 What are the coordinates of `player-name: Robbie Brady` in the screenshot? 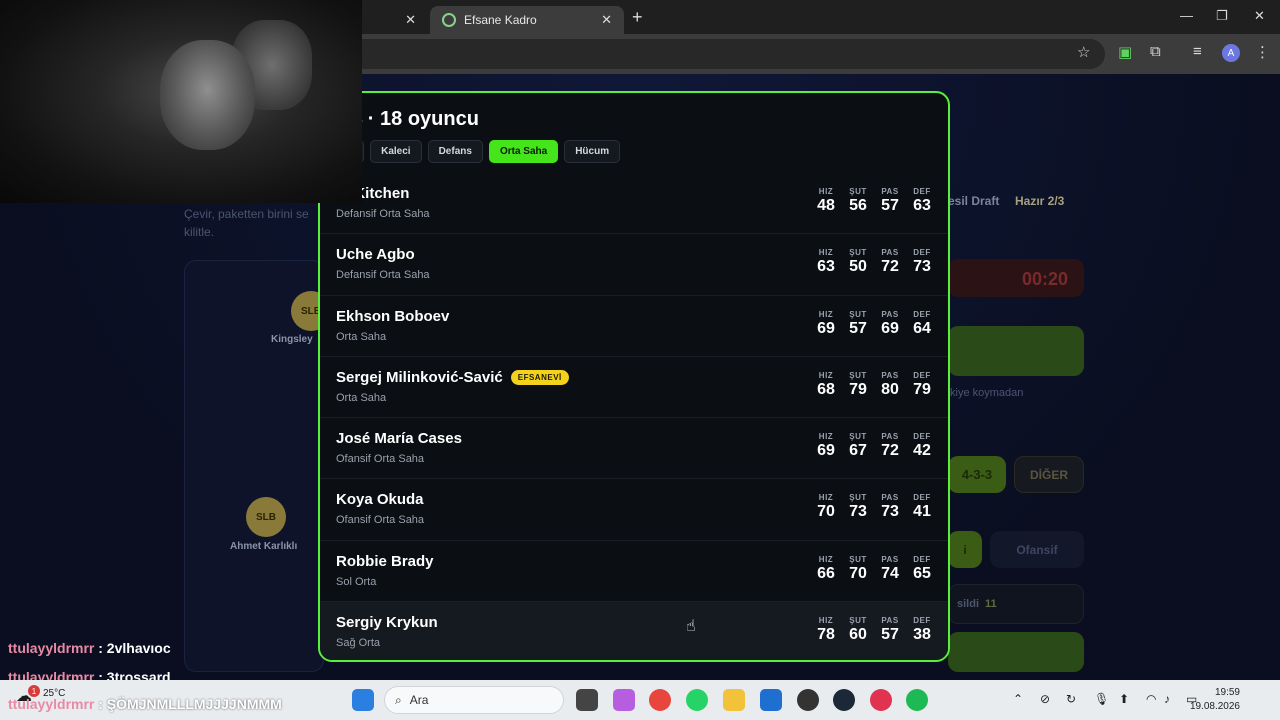 It's located at (385, 561).